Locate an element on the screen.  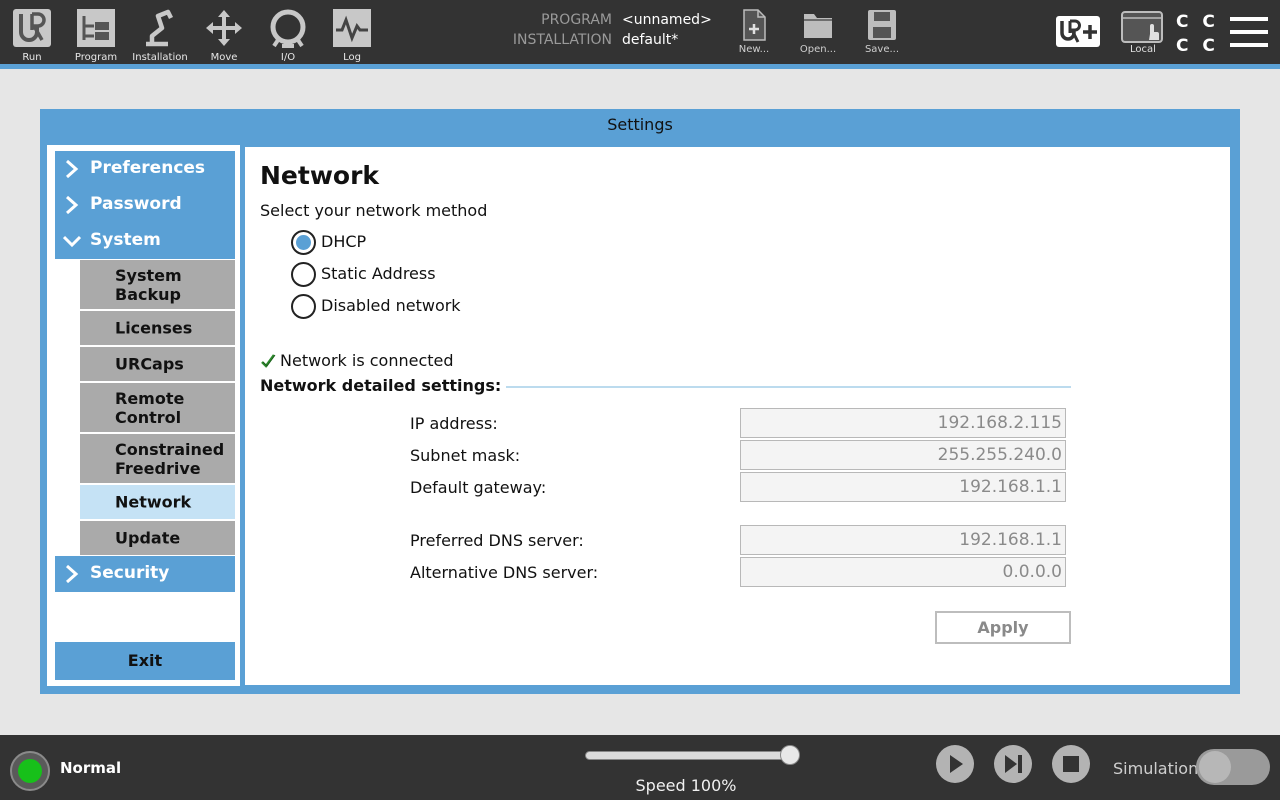
sidebar-subitem-network: Network is located at coordinates (157, 502).